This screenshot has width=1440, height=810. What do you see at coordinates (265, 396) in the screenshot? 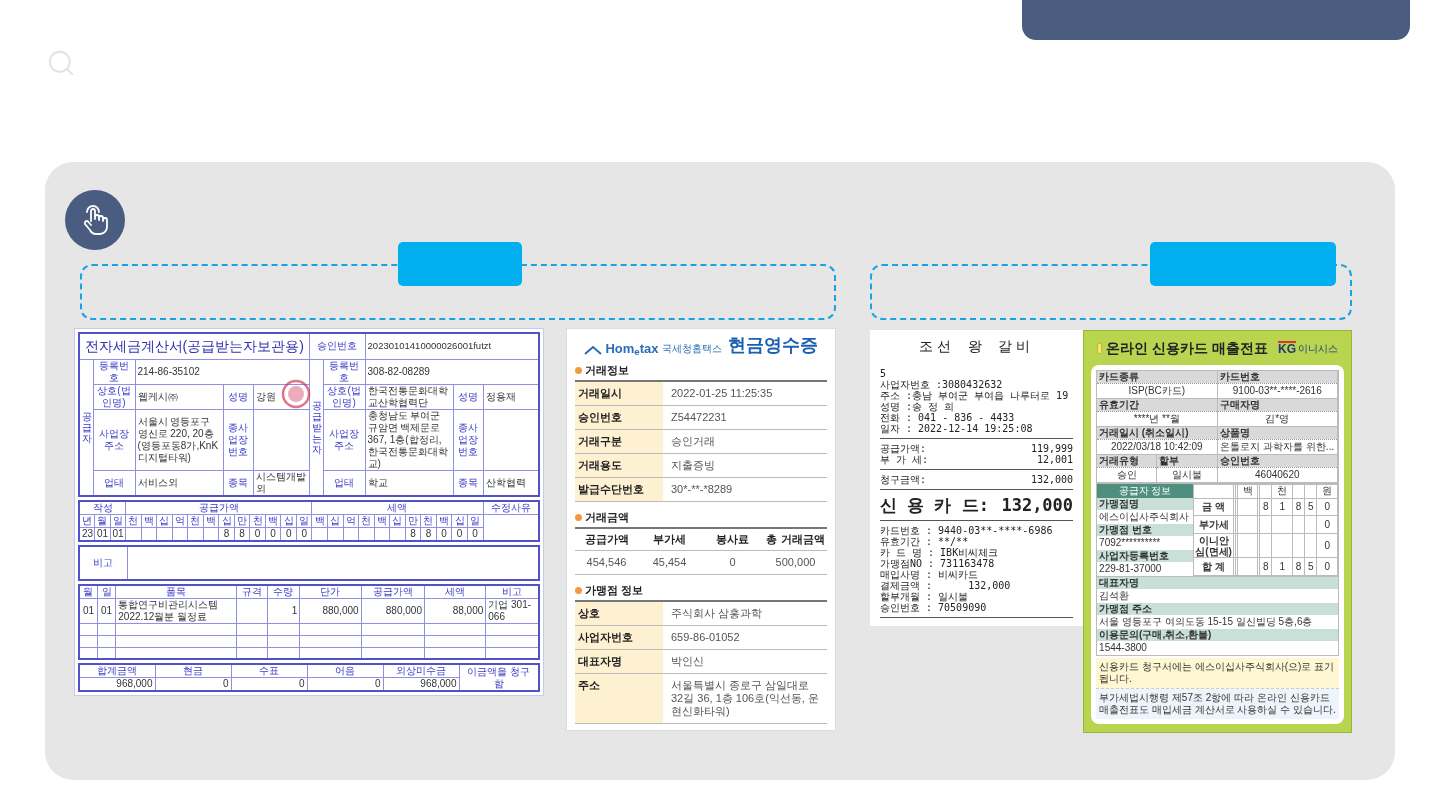
I see `field-value: 강원` at bounding box center [265, 396].